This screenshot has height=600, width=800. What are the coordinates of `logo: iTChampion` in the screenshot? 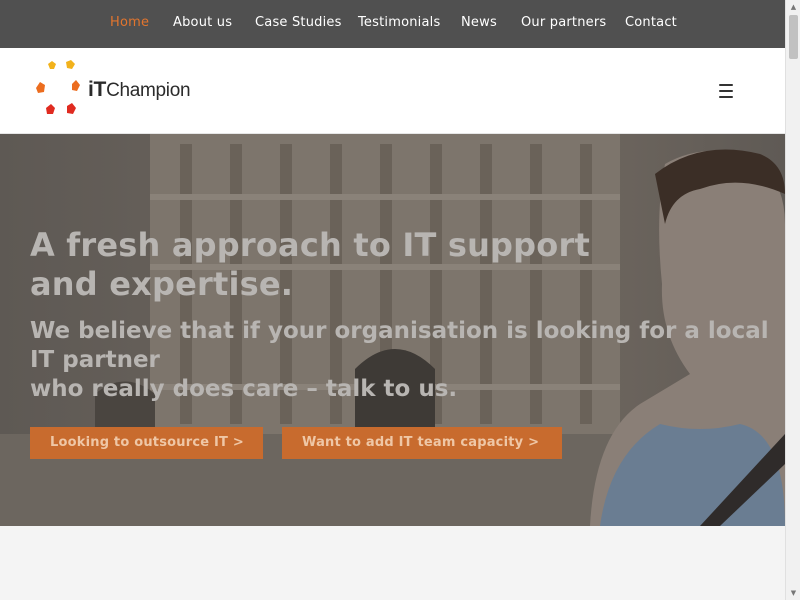 It's located at (110, 90).